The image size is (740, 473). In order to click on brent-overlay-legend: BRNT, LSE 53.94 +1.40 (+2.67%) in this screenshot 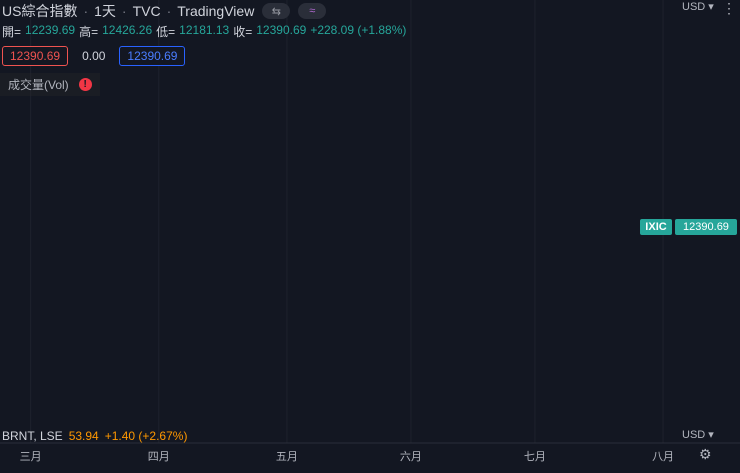, I will do `click(94, 436)`.